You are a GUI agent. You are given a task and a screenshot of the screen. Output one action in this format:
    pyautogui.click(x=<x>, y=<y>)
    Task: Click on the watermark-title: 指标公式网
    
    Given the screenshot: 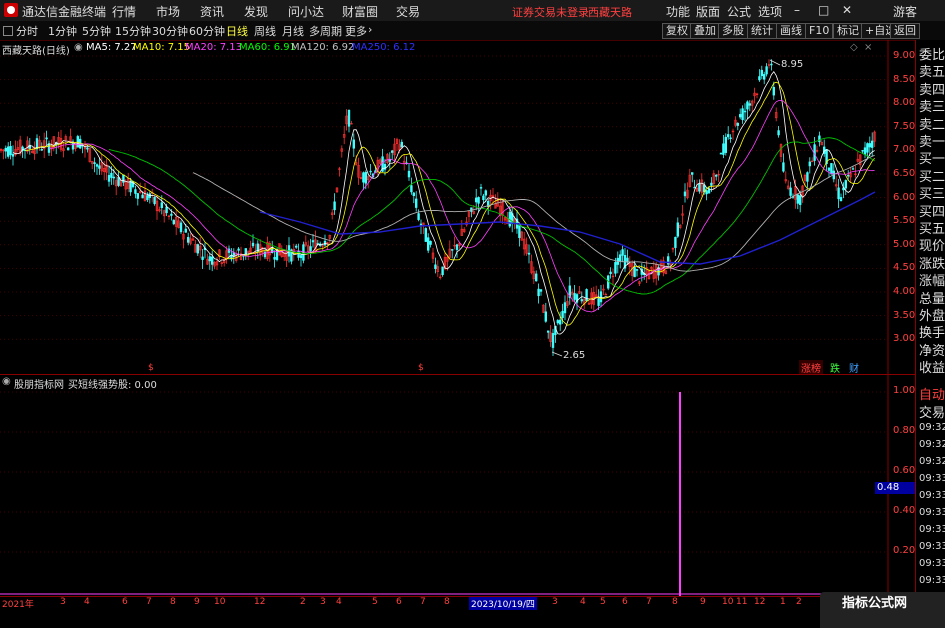 What is the action you would take?
    pyautogui.click(x=875, y=603)
    